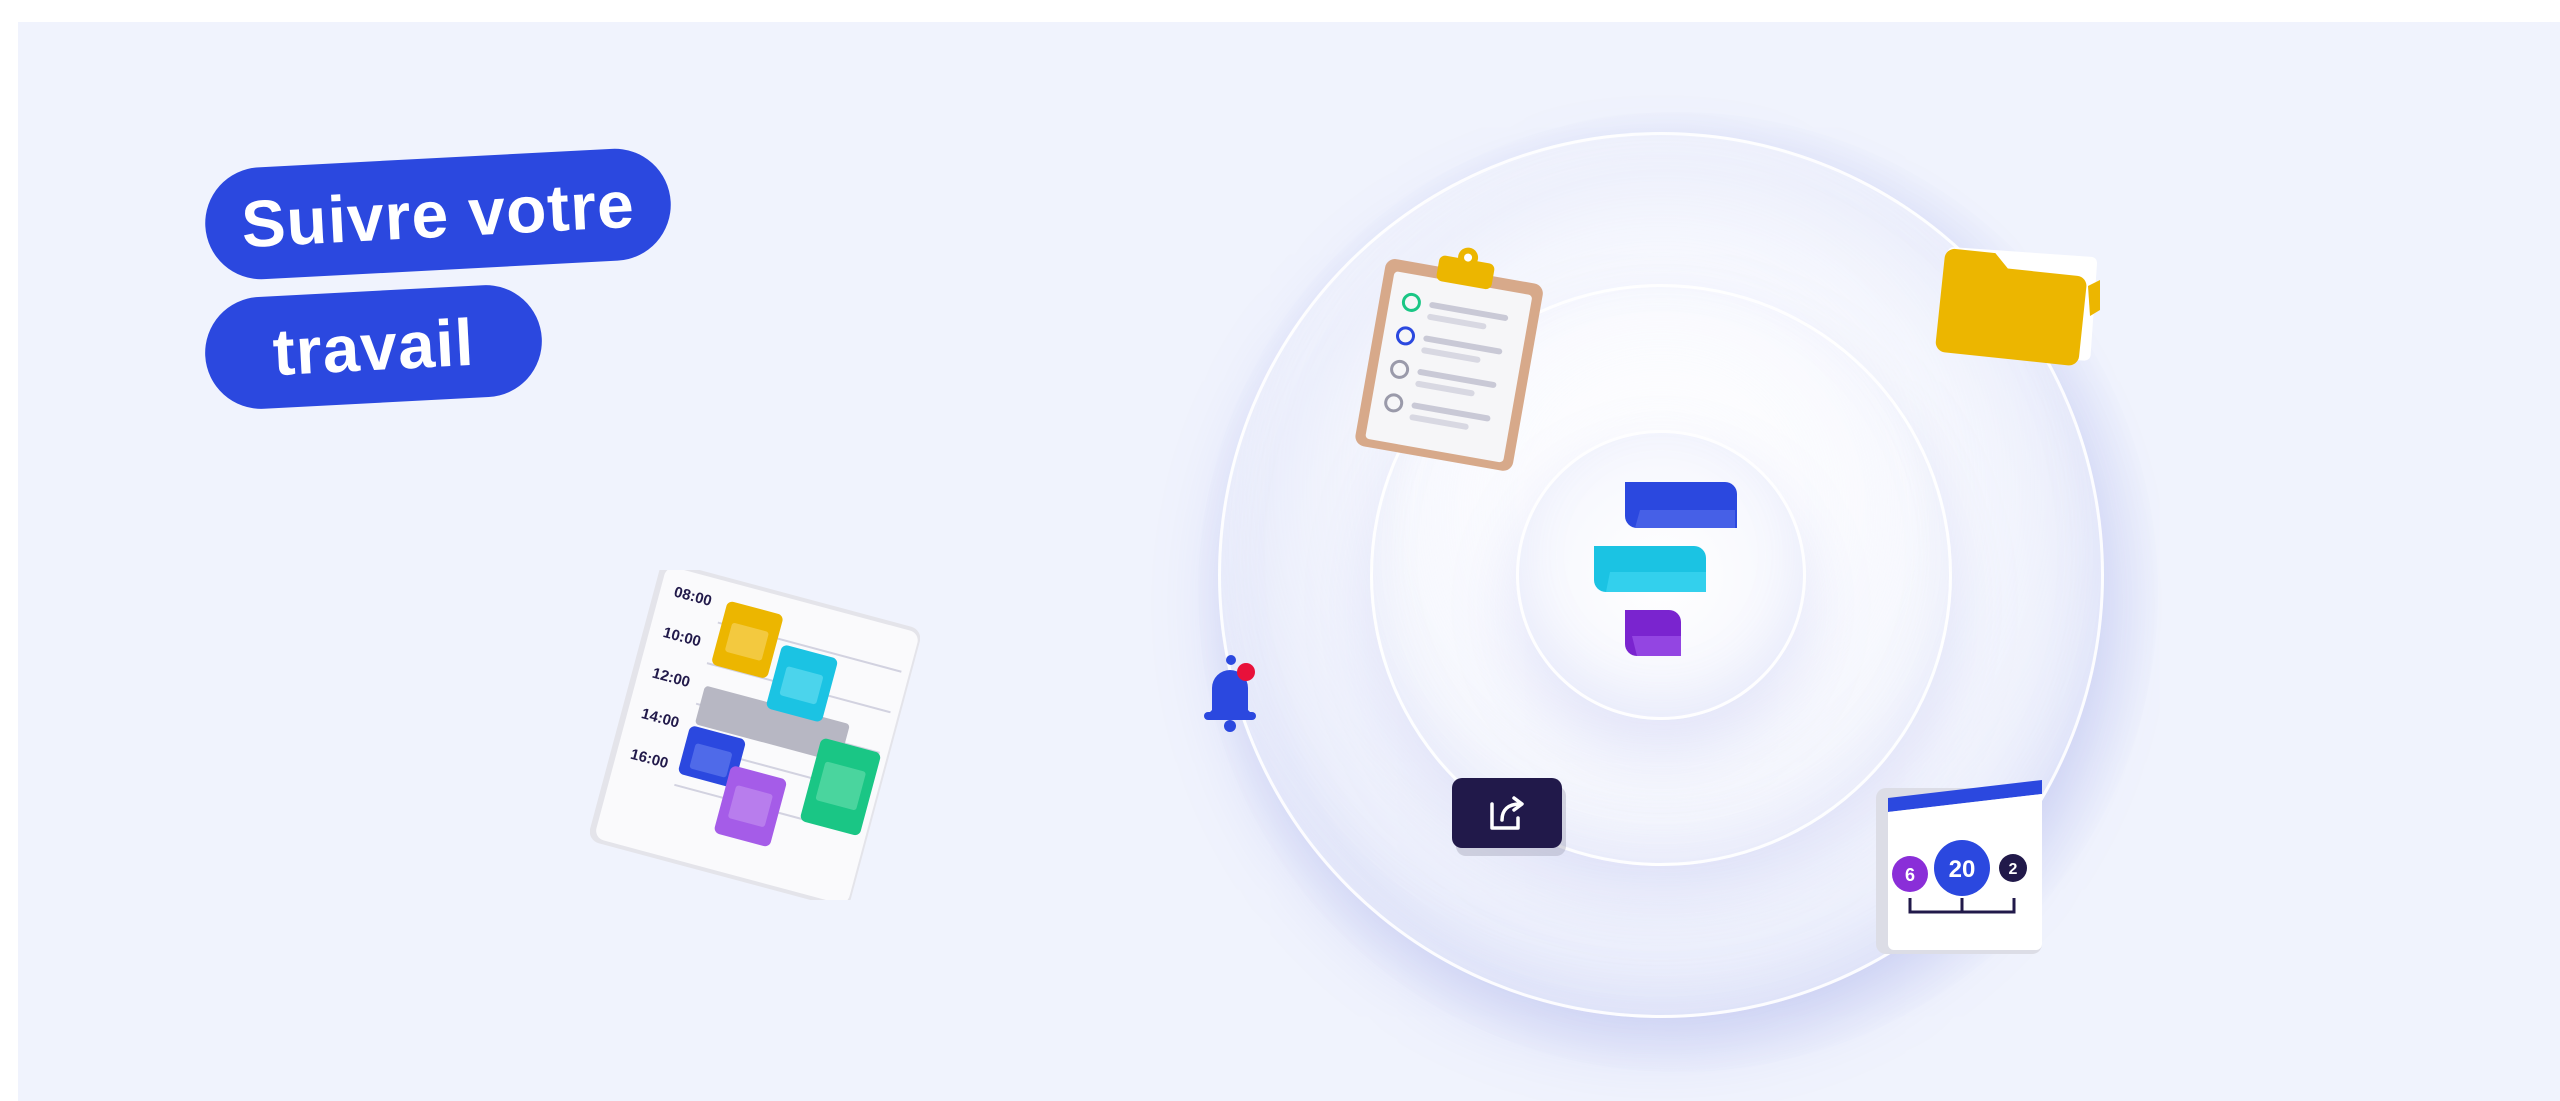 This screenshot has width=2560, height=1101. Describe the element at coordinates (1450, 360) in the screenshot. I see `checklist-clipboard-icon` at that location.